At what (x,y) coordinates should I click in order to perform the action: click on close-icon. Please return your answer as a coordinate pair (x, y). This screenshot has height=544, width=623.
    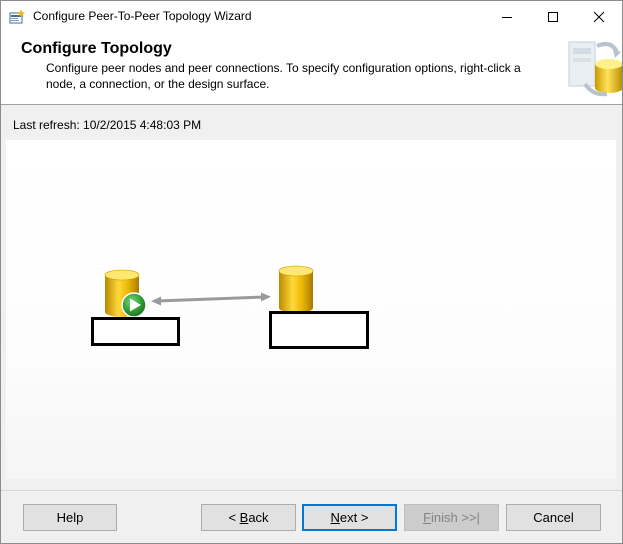
    Looking at the image, I should click on (599, 16).